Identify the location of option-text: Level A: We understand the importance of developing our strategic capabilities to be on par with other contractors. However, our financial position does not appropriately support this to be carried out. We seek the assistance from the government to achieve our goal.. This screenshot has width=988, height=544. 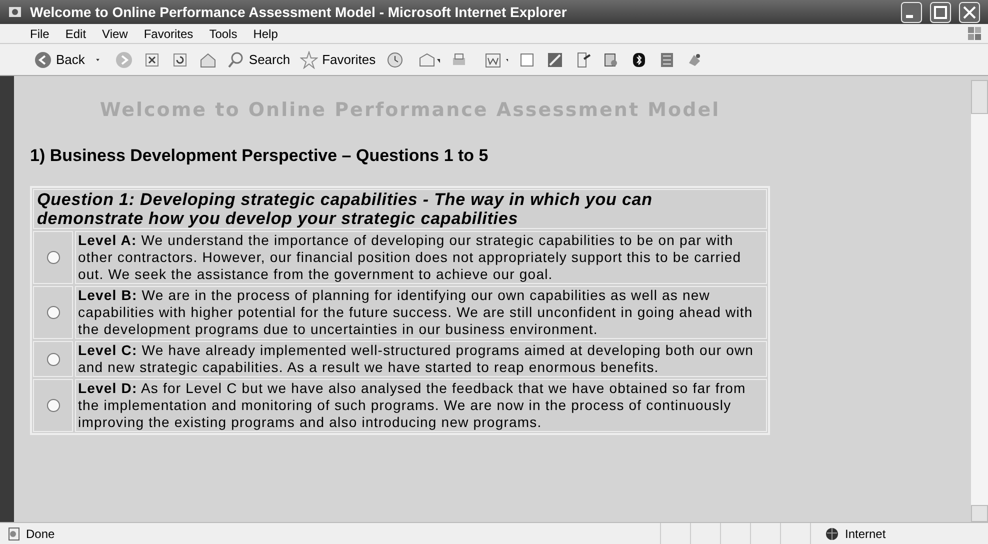
(421, 257).